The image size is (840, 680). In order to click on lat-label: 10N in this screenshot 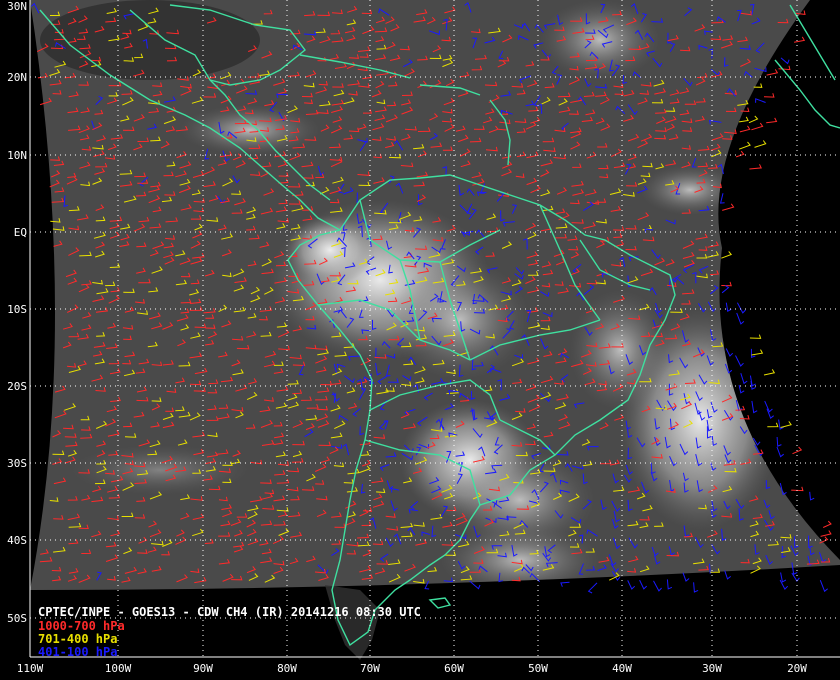, I will do `click(17, 155)`.